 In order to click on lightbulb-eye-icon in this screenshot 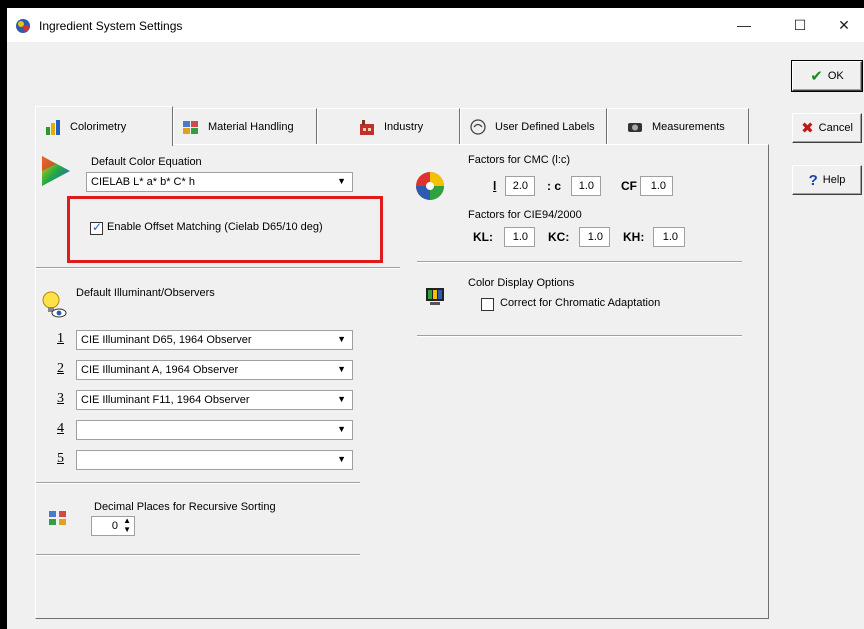, I will do `click(54, 304)`.